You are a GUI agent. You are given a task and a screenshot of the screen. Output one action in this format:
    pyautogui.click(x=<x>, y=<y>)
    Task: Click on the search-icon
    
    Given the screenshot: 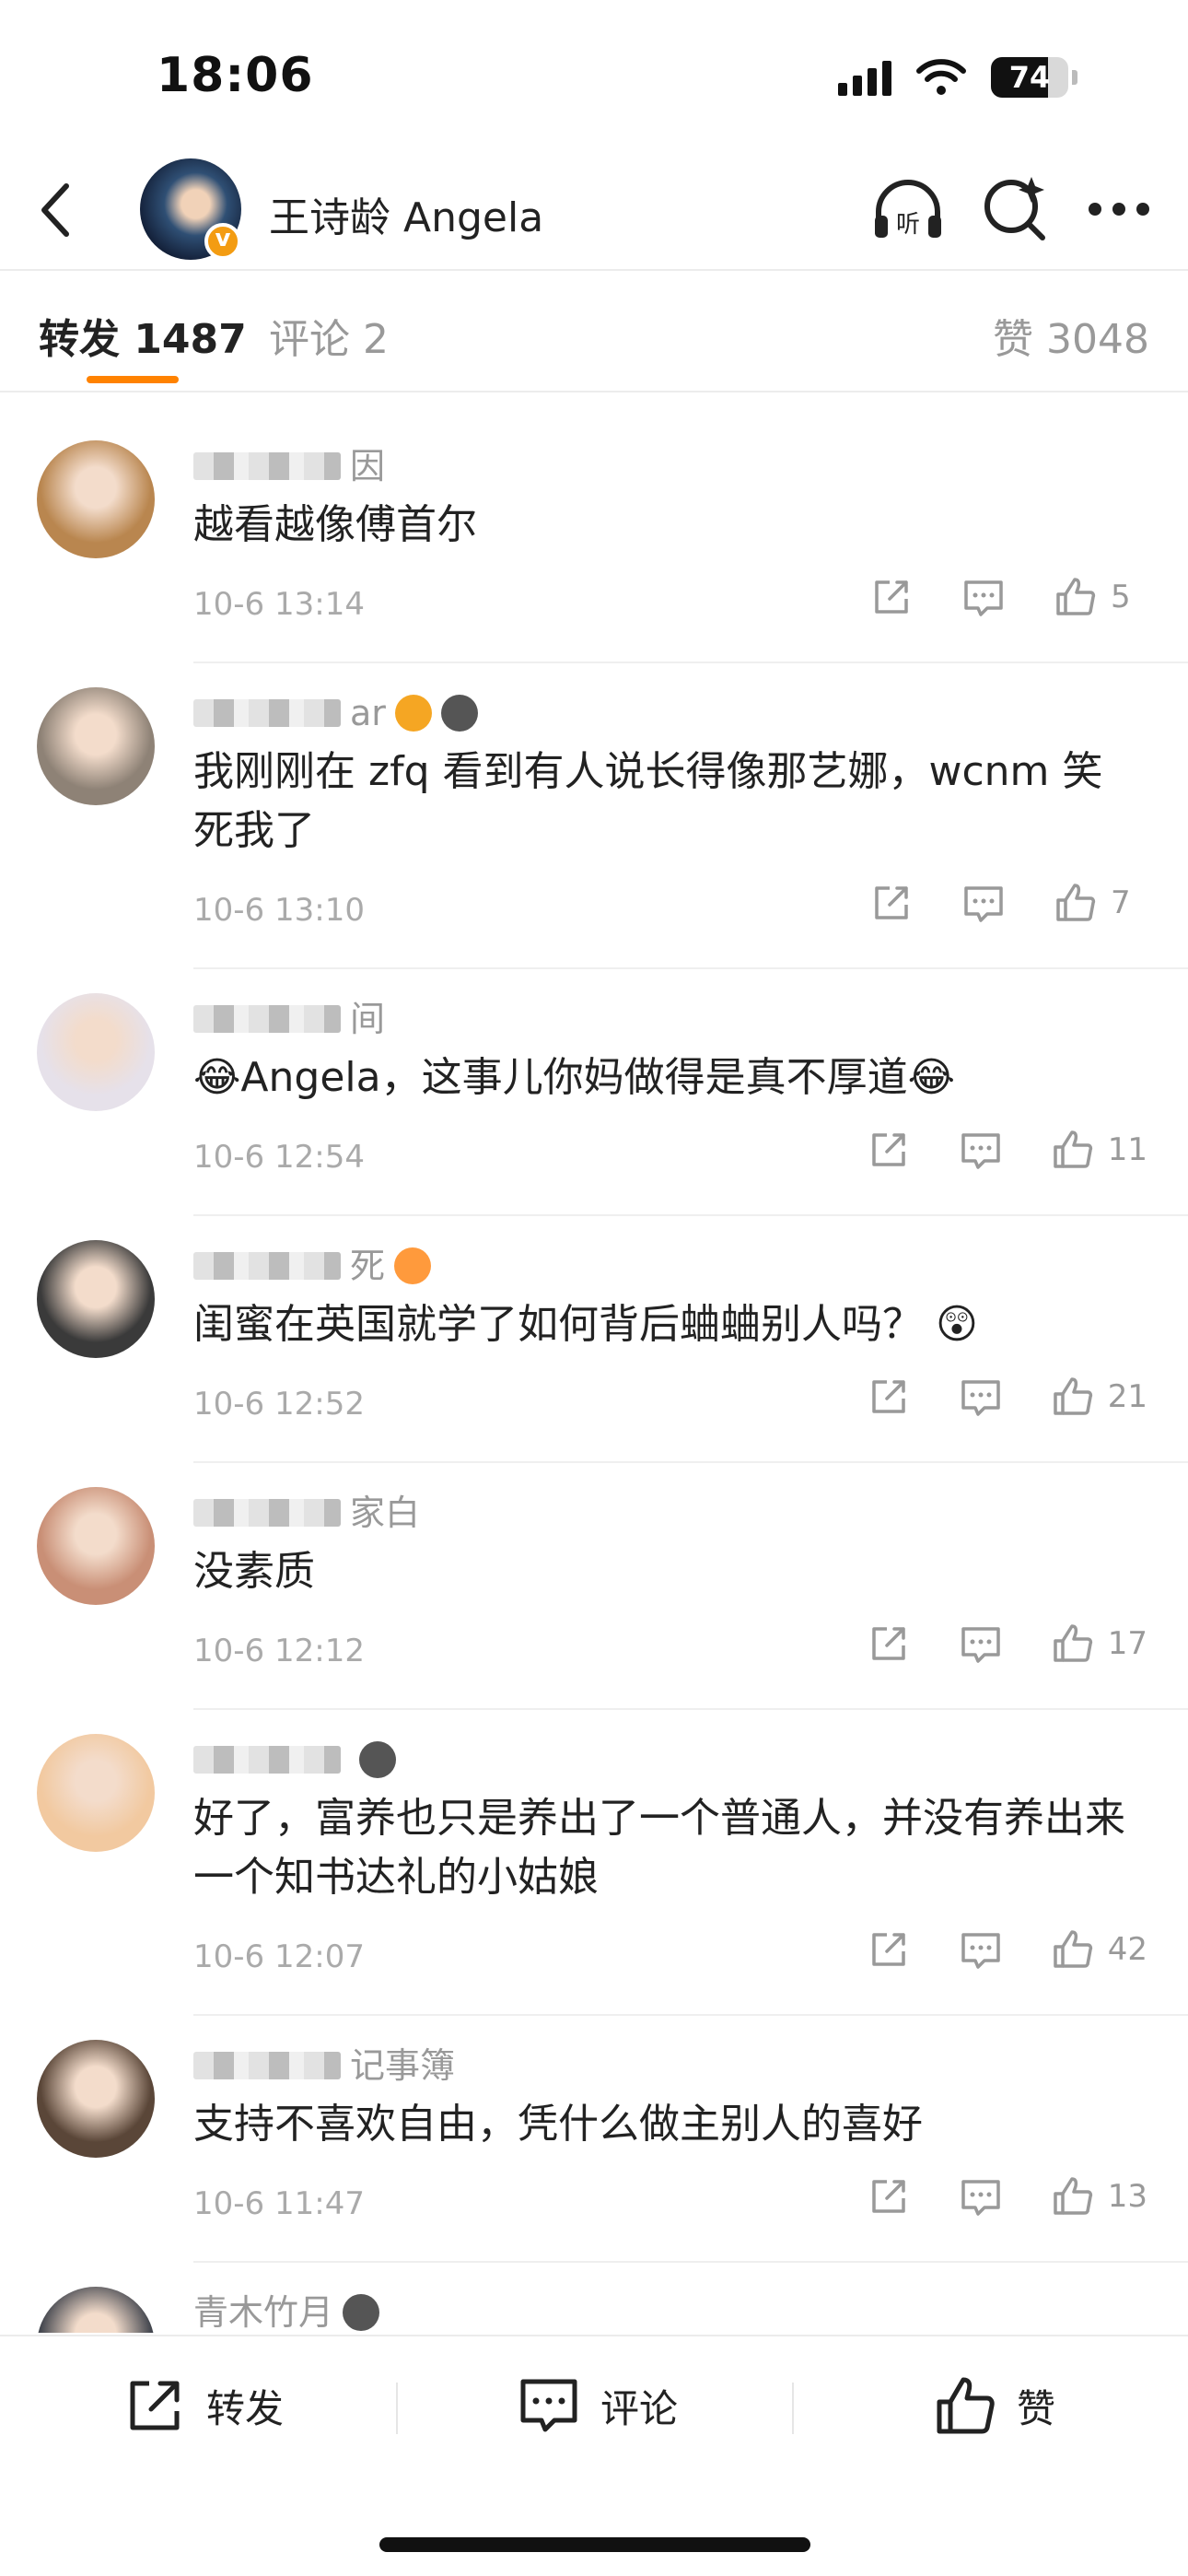 What is the action you would take?
    pyautogui.click(x=1015, y=208)
    